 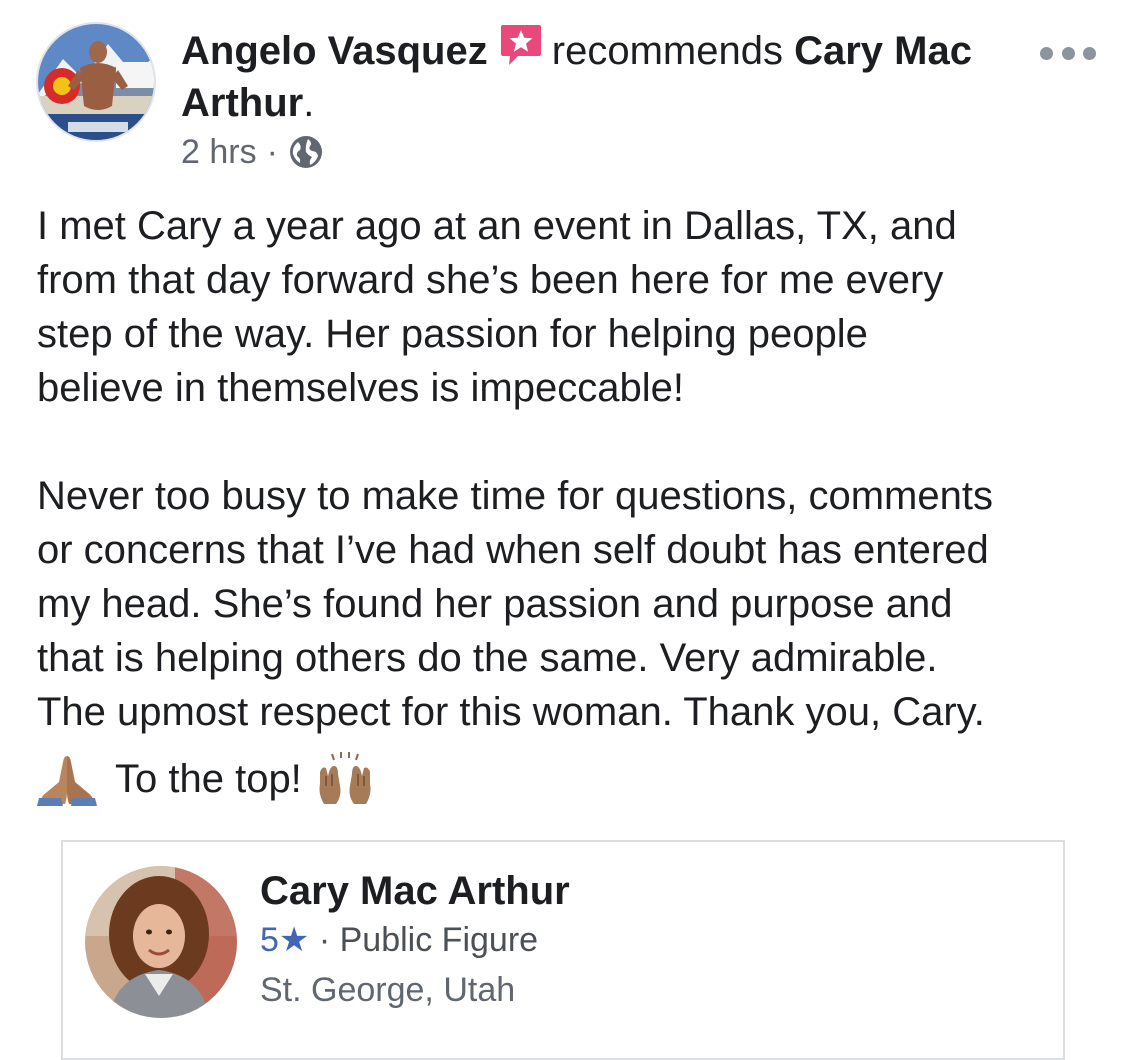 I want to click on page-card-details: 5★ · Public Figure, so click(x=399, y=940).